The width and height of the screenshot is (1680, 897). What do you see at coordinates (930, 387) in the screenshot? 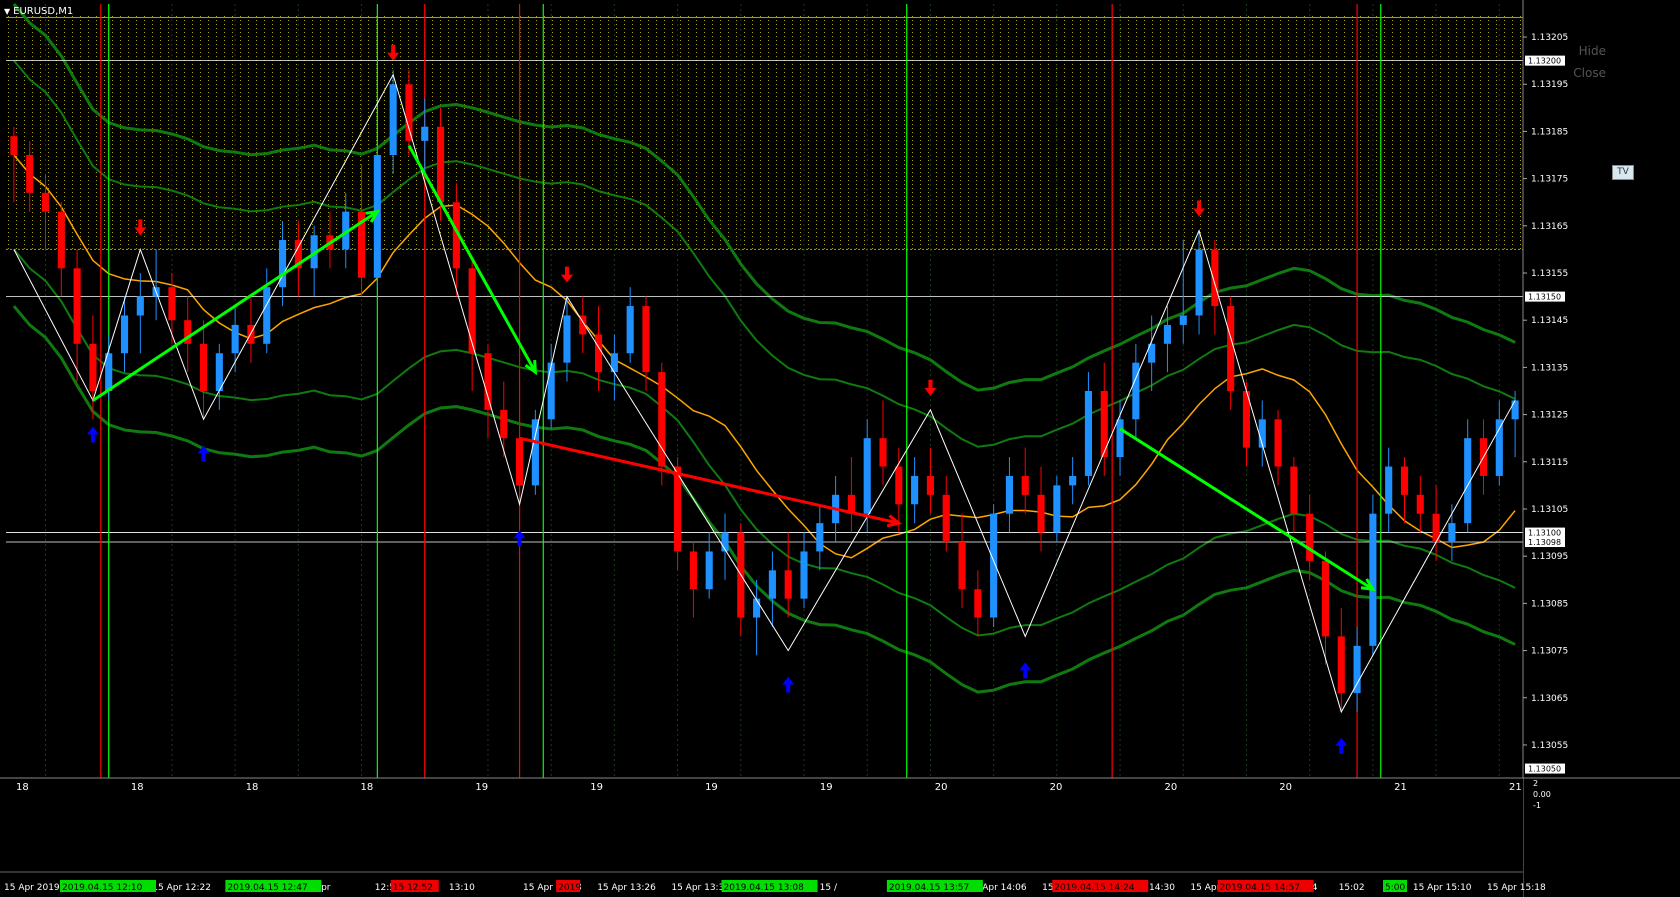
I see `sell-signal-arrow` at bounding box center [930, 387].